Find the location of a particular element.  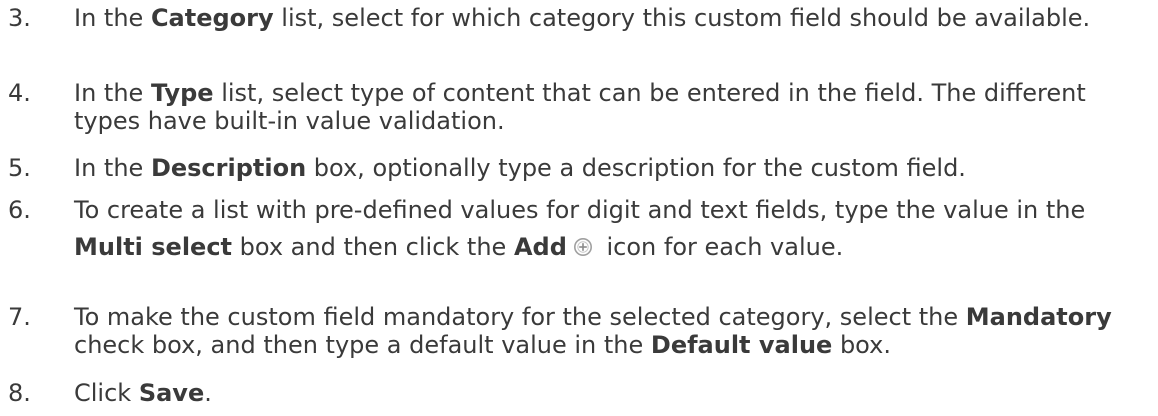

step-number: 5. is located at coordinates (19, 168).